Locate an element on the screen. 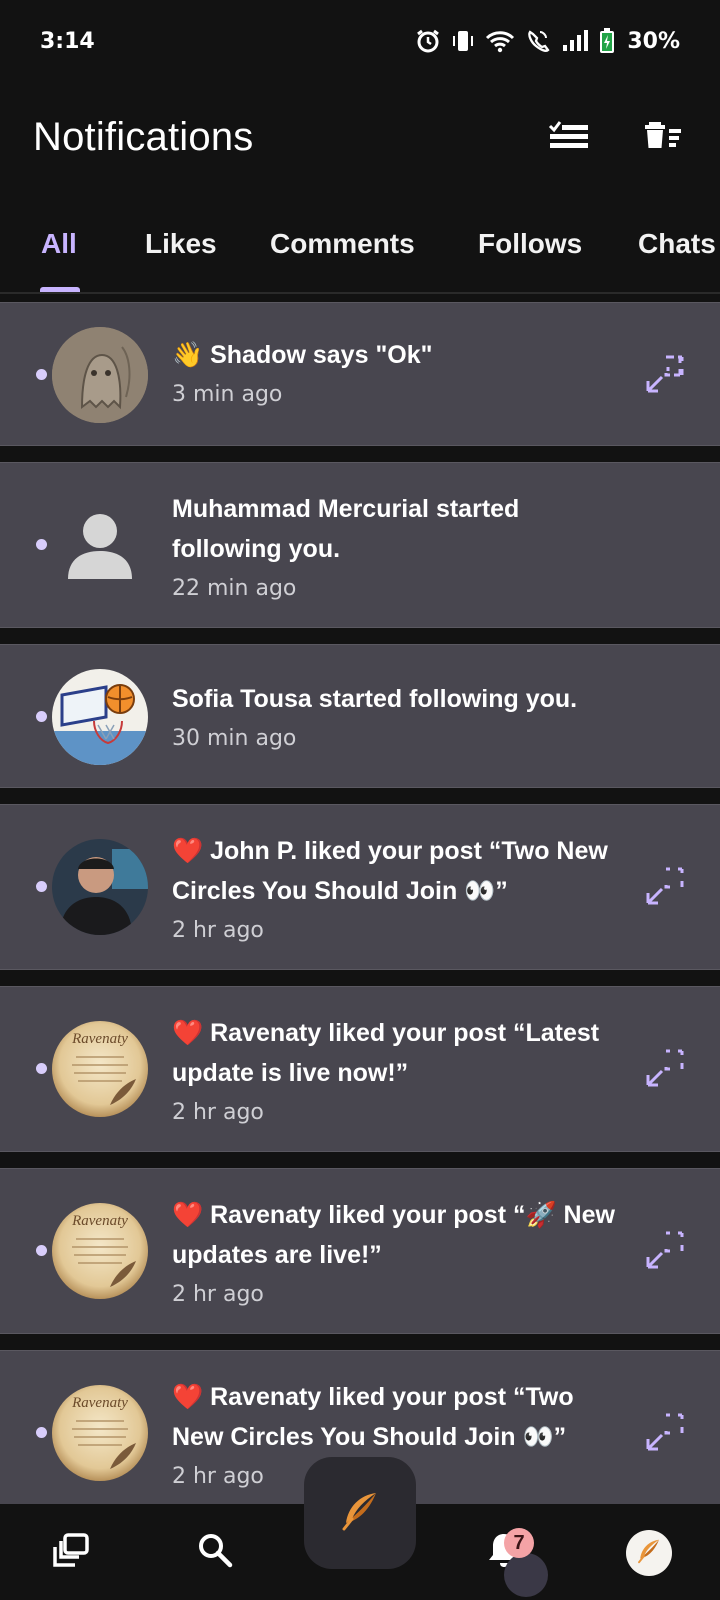 The height and width of the screenshot is (1600, 720). compose-feather-icon is located at coordinates (360, 1513).